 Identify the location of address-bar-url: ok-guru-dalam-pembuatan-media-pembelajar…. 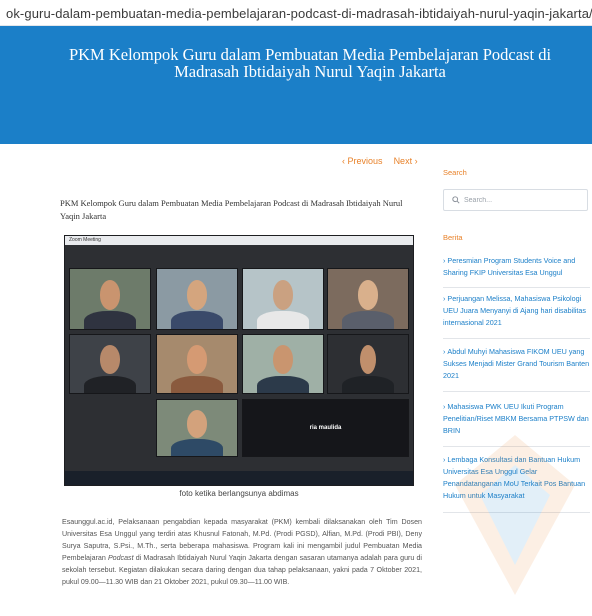
(299, 13).